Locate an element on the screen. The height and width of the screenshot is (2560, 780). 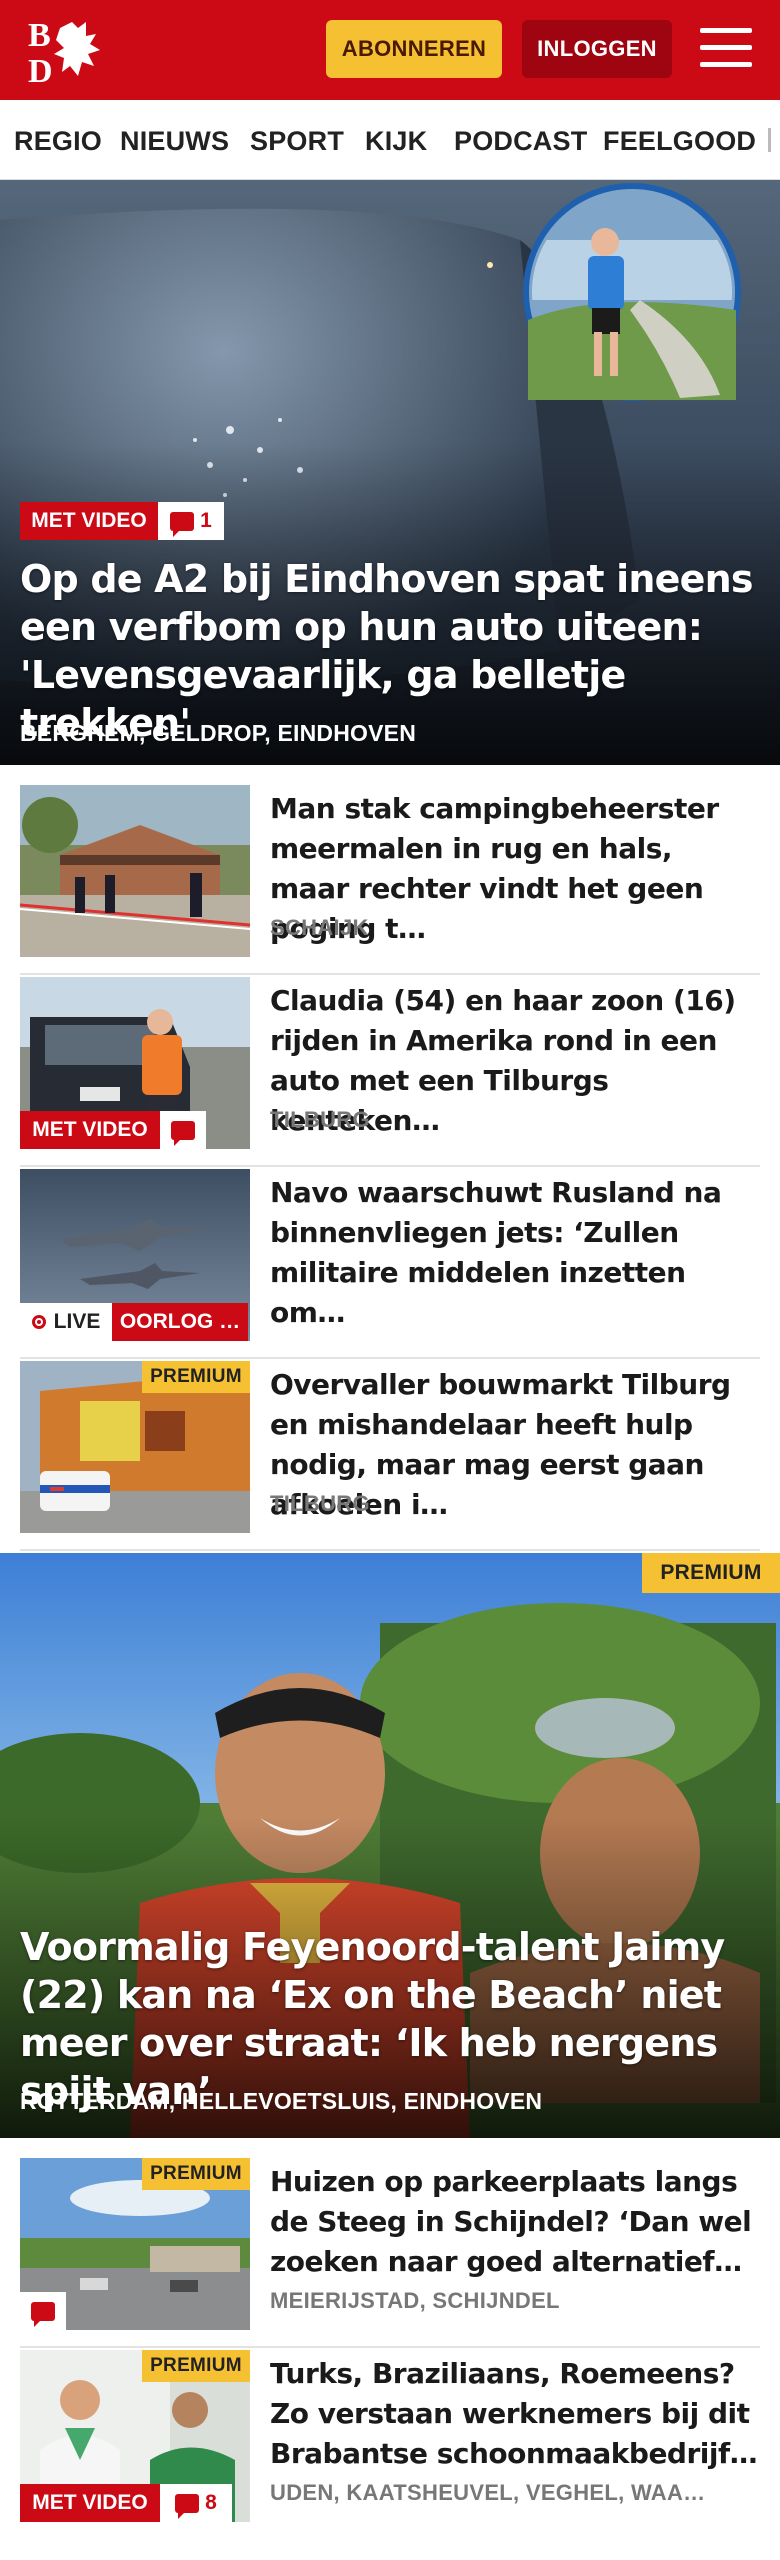
hero-location: BERGHEM, GELDROP, EINDHOVEN is located at coordinates (218, 733).